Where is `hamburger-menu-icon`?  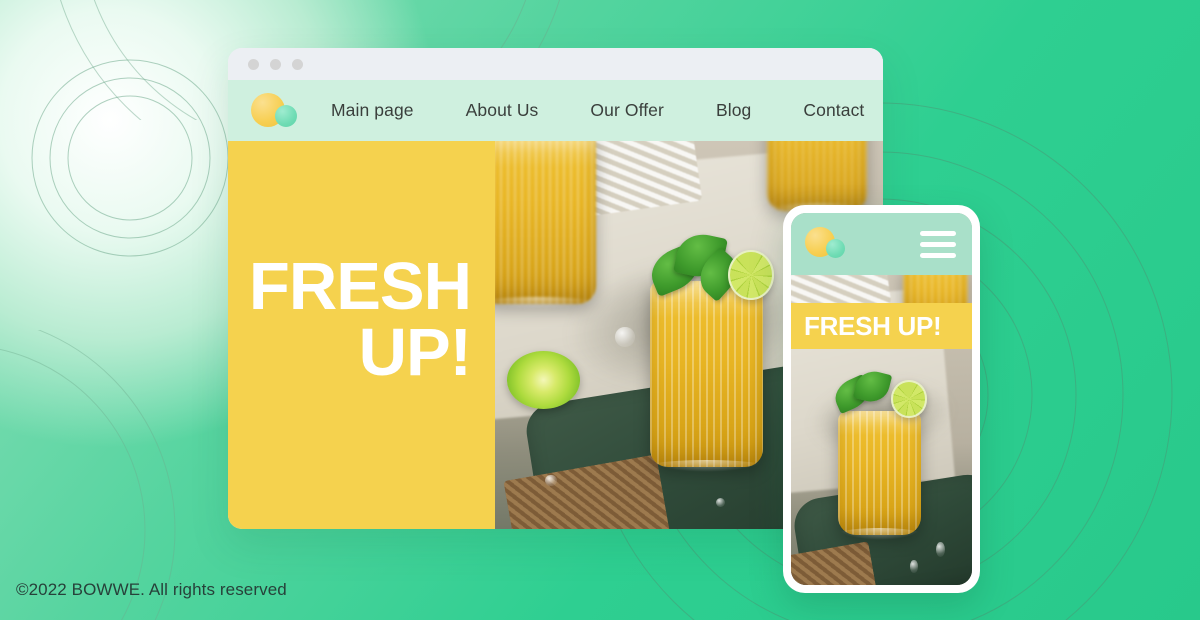 hamburger-menu-icon is located at coordinates (938, 244).